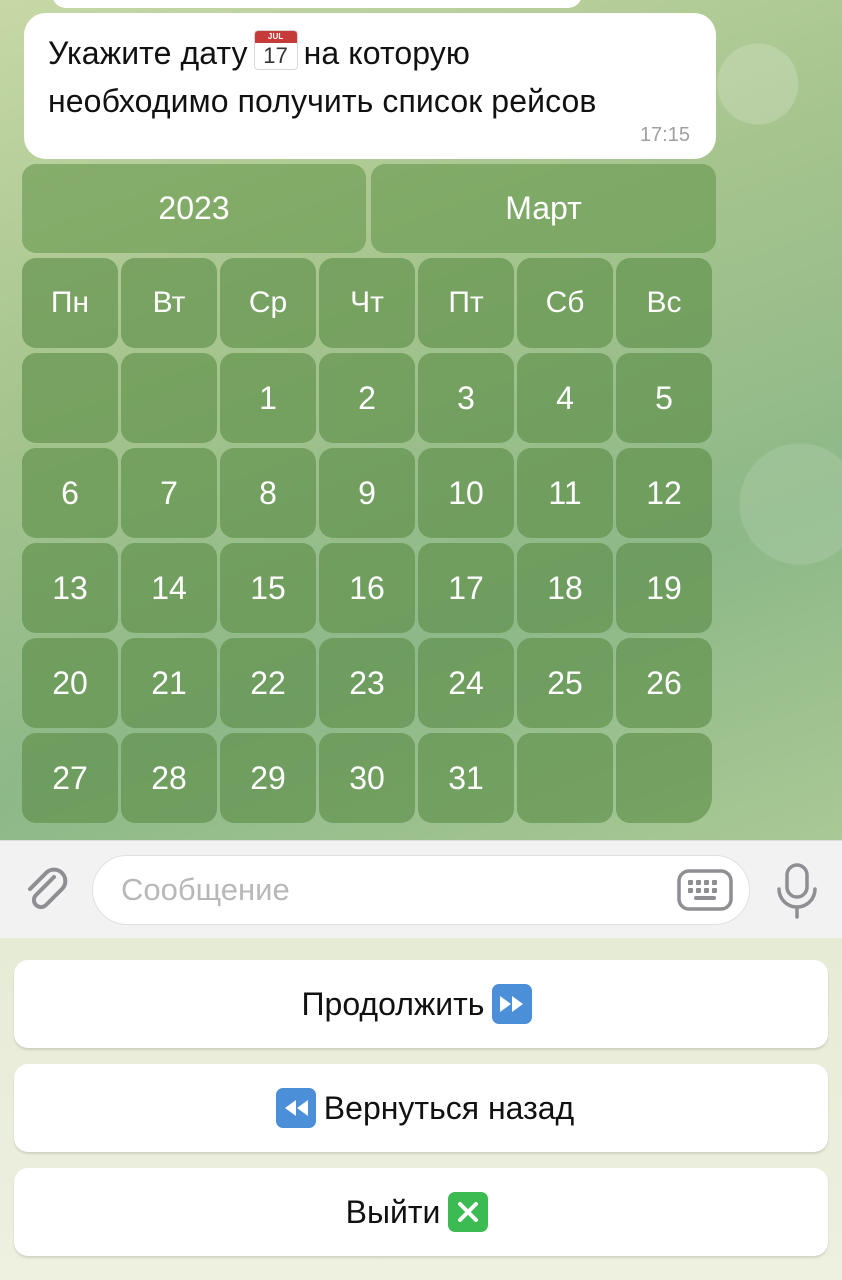 The image size is (842, 1280). Describe the element at coordinates (393, 1211) in the screenshot. I see `exit-label: Выйти` at that location.